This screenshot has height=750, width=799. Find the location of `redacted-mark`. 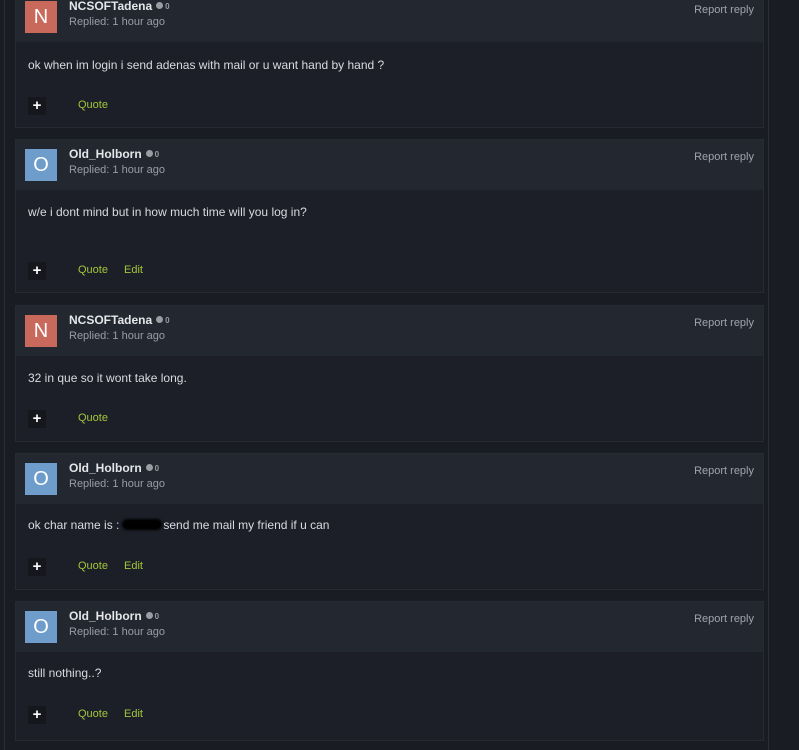

redacted-mark is located at coordinates (142, 524).